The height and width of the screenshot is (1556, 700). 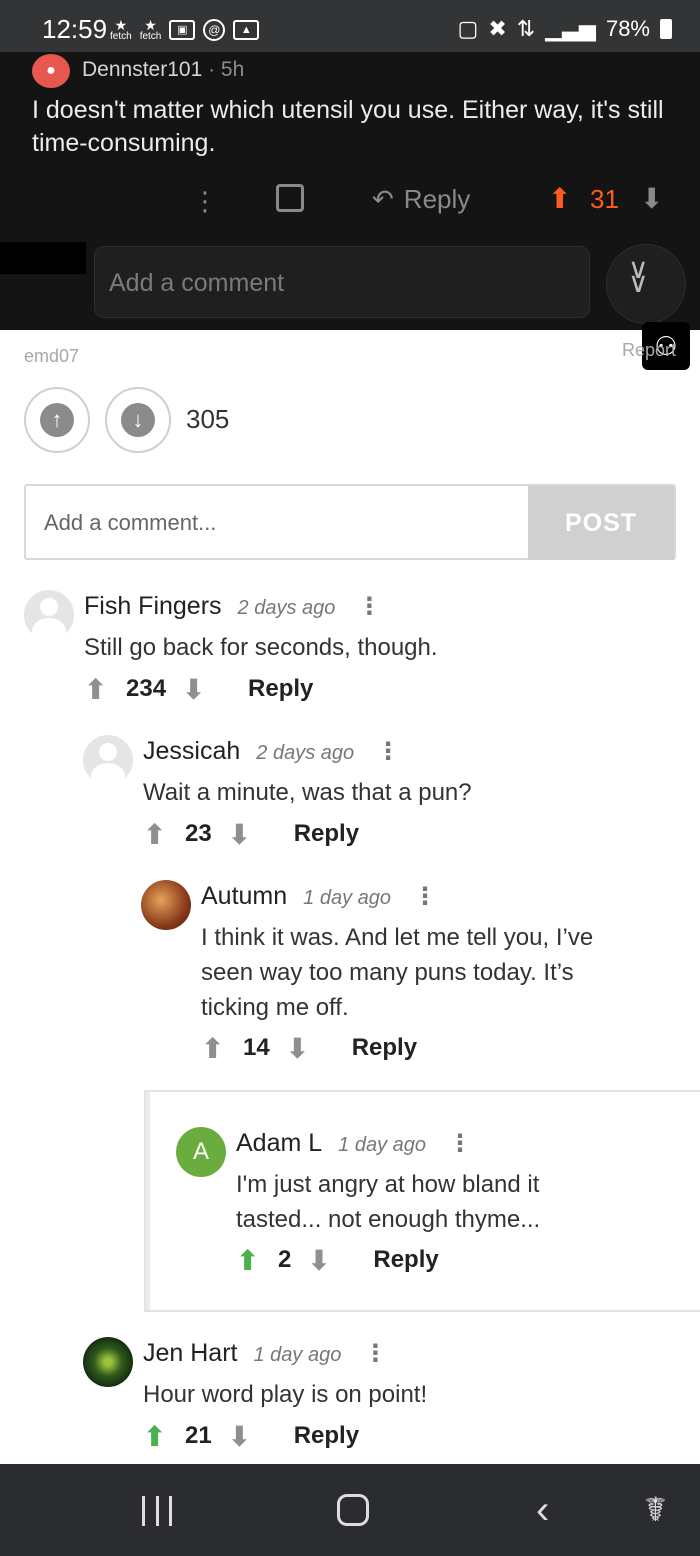 I want to click on comment-score: 2, so click(x=285, y=1259).